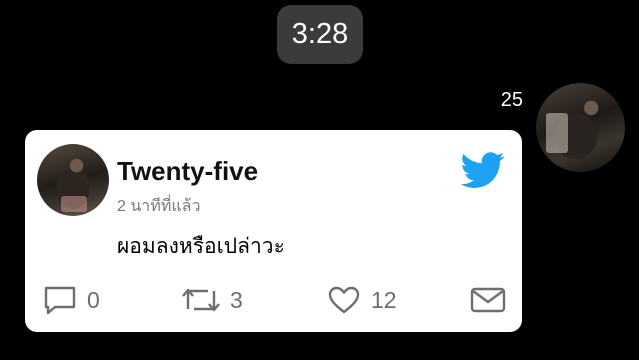 The width and height of the screenshot is (639, 360). I want to click on twitter-icon, so click(482, 170).